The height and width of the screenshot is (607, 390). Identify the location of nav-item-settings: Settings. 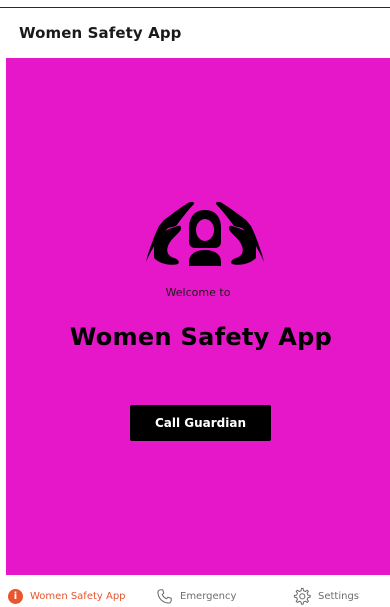
(325, 596).